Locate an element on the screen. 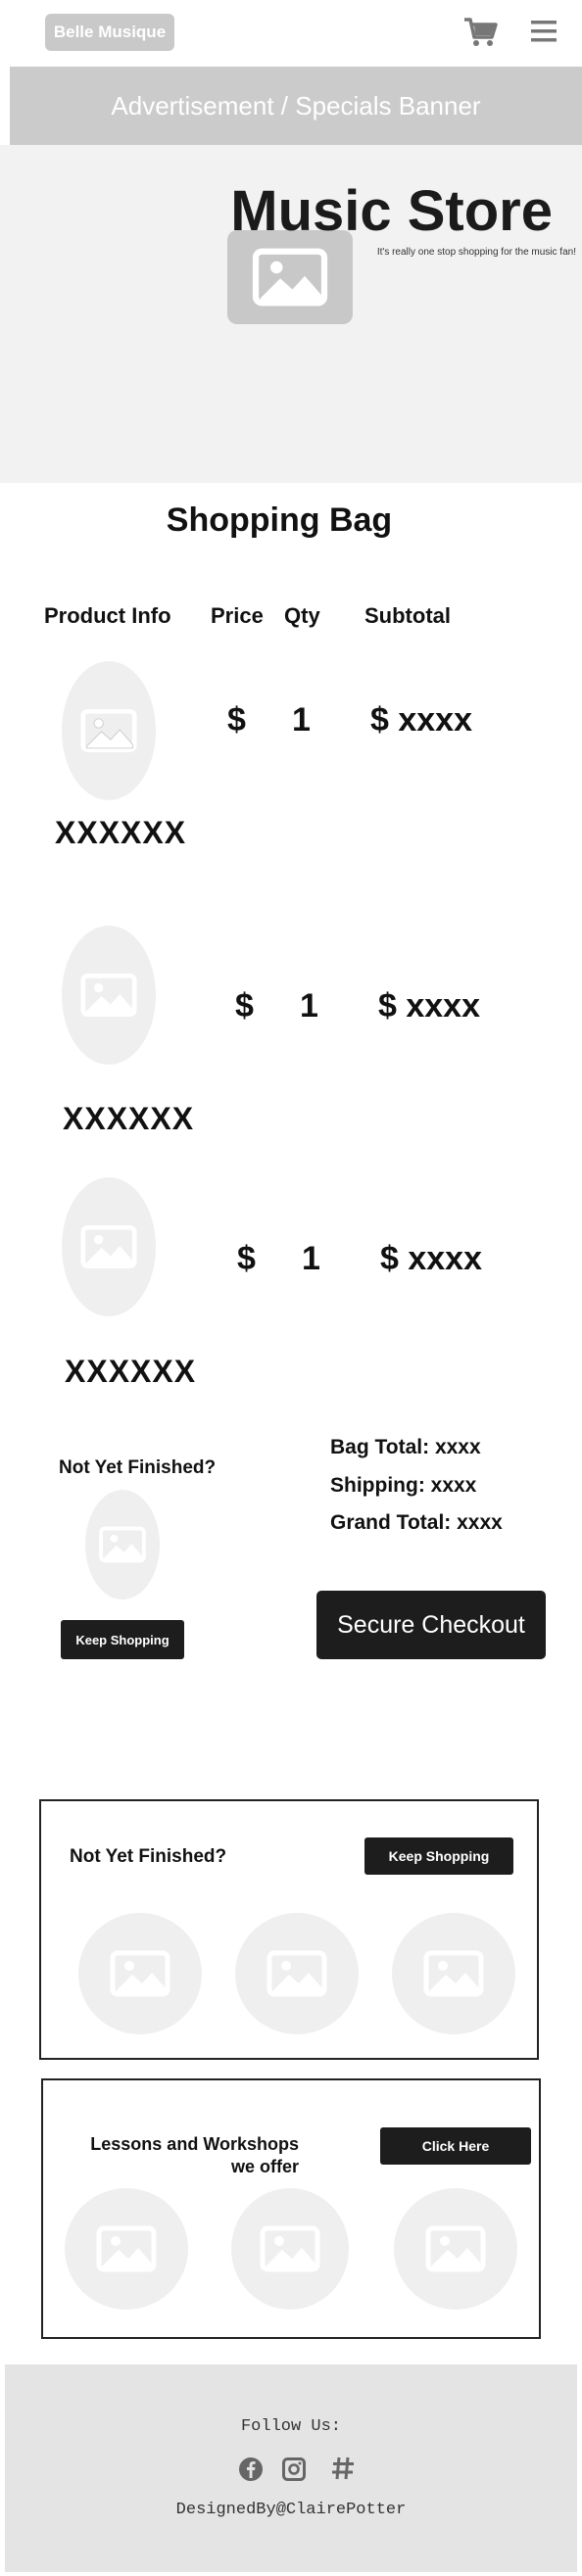  column-header-product-info: Product Info is located at coordinates (107, 616).